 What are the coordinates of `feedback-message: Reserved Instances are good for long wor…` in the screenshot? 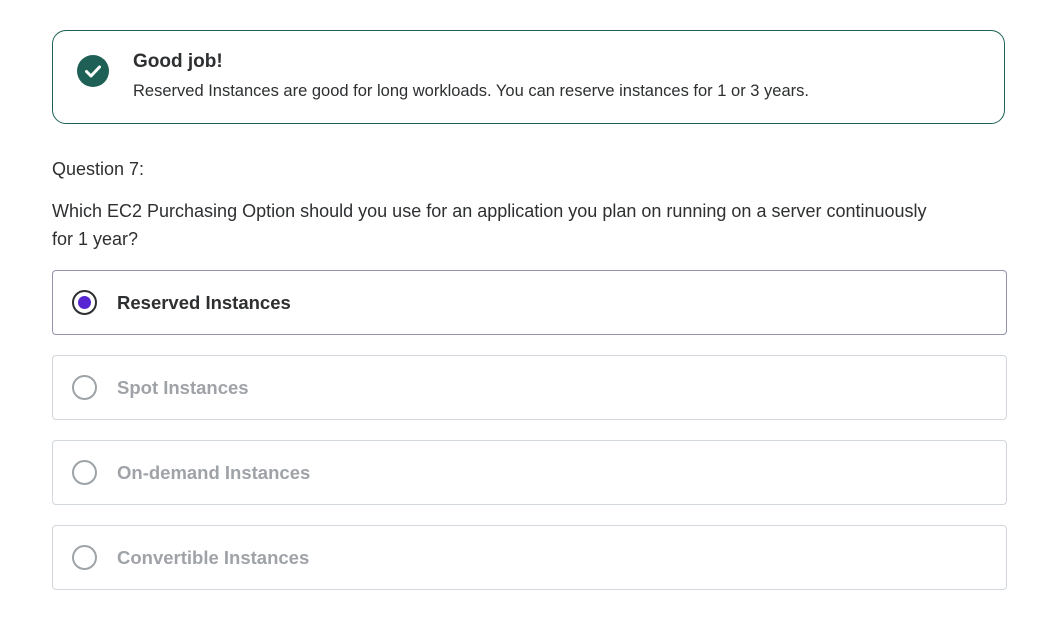 It's located at (471, 91).